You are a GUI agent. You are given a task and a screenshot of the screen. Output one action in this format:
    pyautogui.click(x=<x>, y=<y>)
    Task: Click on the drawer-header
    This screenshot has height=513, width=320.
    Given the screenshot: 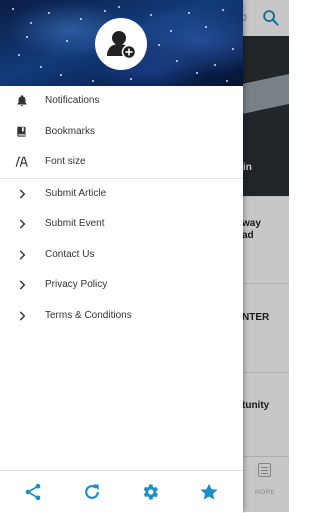 What is the action you would take?
    pyautogui.click(x=121, y=43)
    